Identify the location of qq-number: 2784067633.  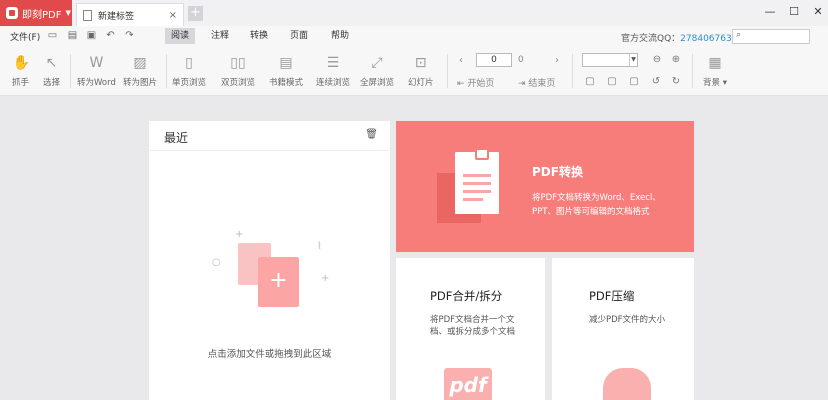
(708, 39).